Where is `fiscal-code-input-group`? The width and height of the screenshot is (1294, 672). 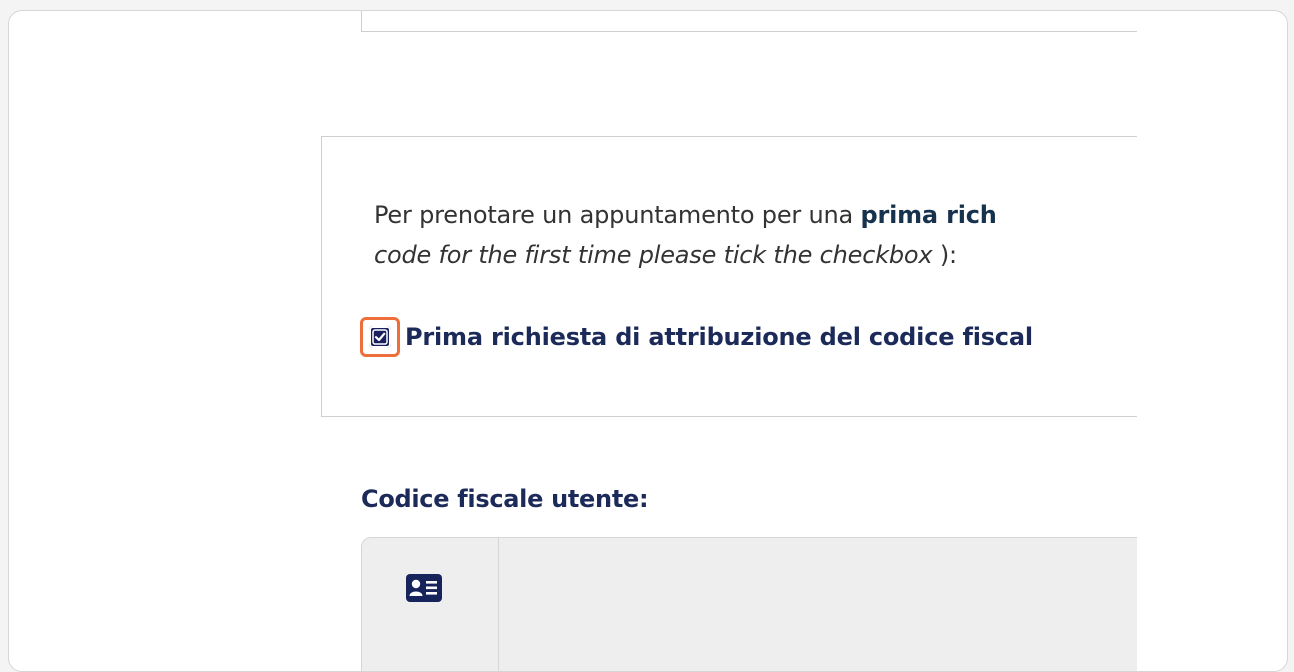
fiscal-code-input-group is located at coordinates (749, 604).